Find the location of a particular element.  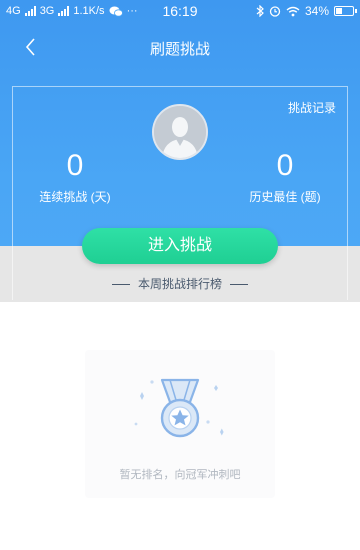

weekly-ranking-title: 本周挑战排行榜 is located at coordinates (180, 283).